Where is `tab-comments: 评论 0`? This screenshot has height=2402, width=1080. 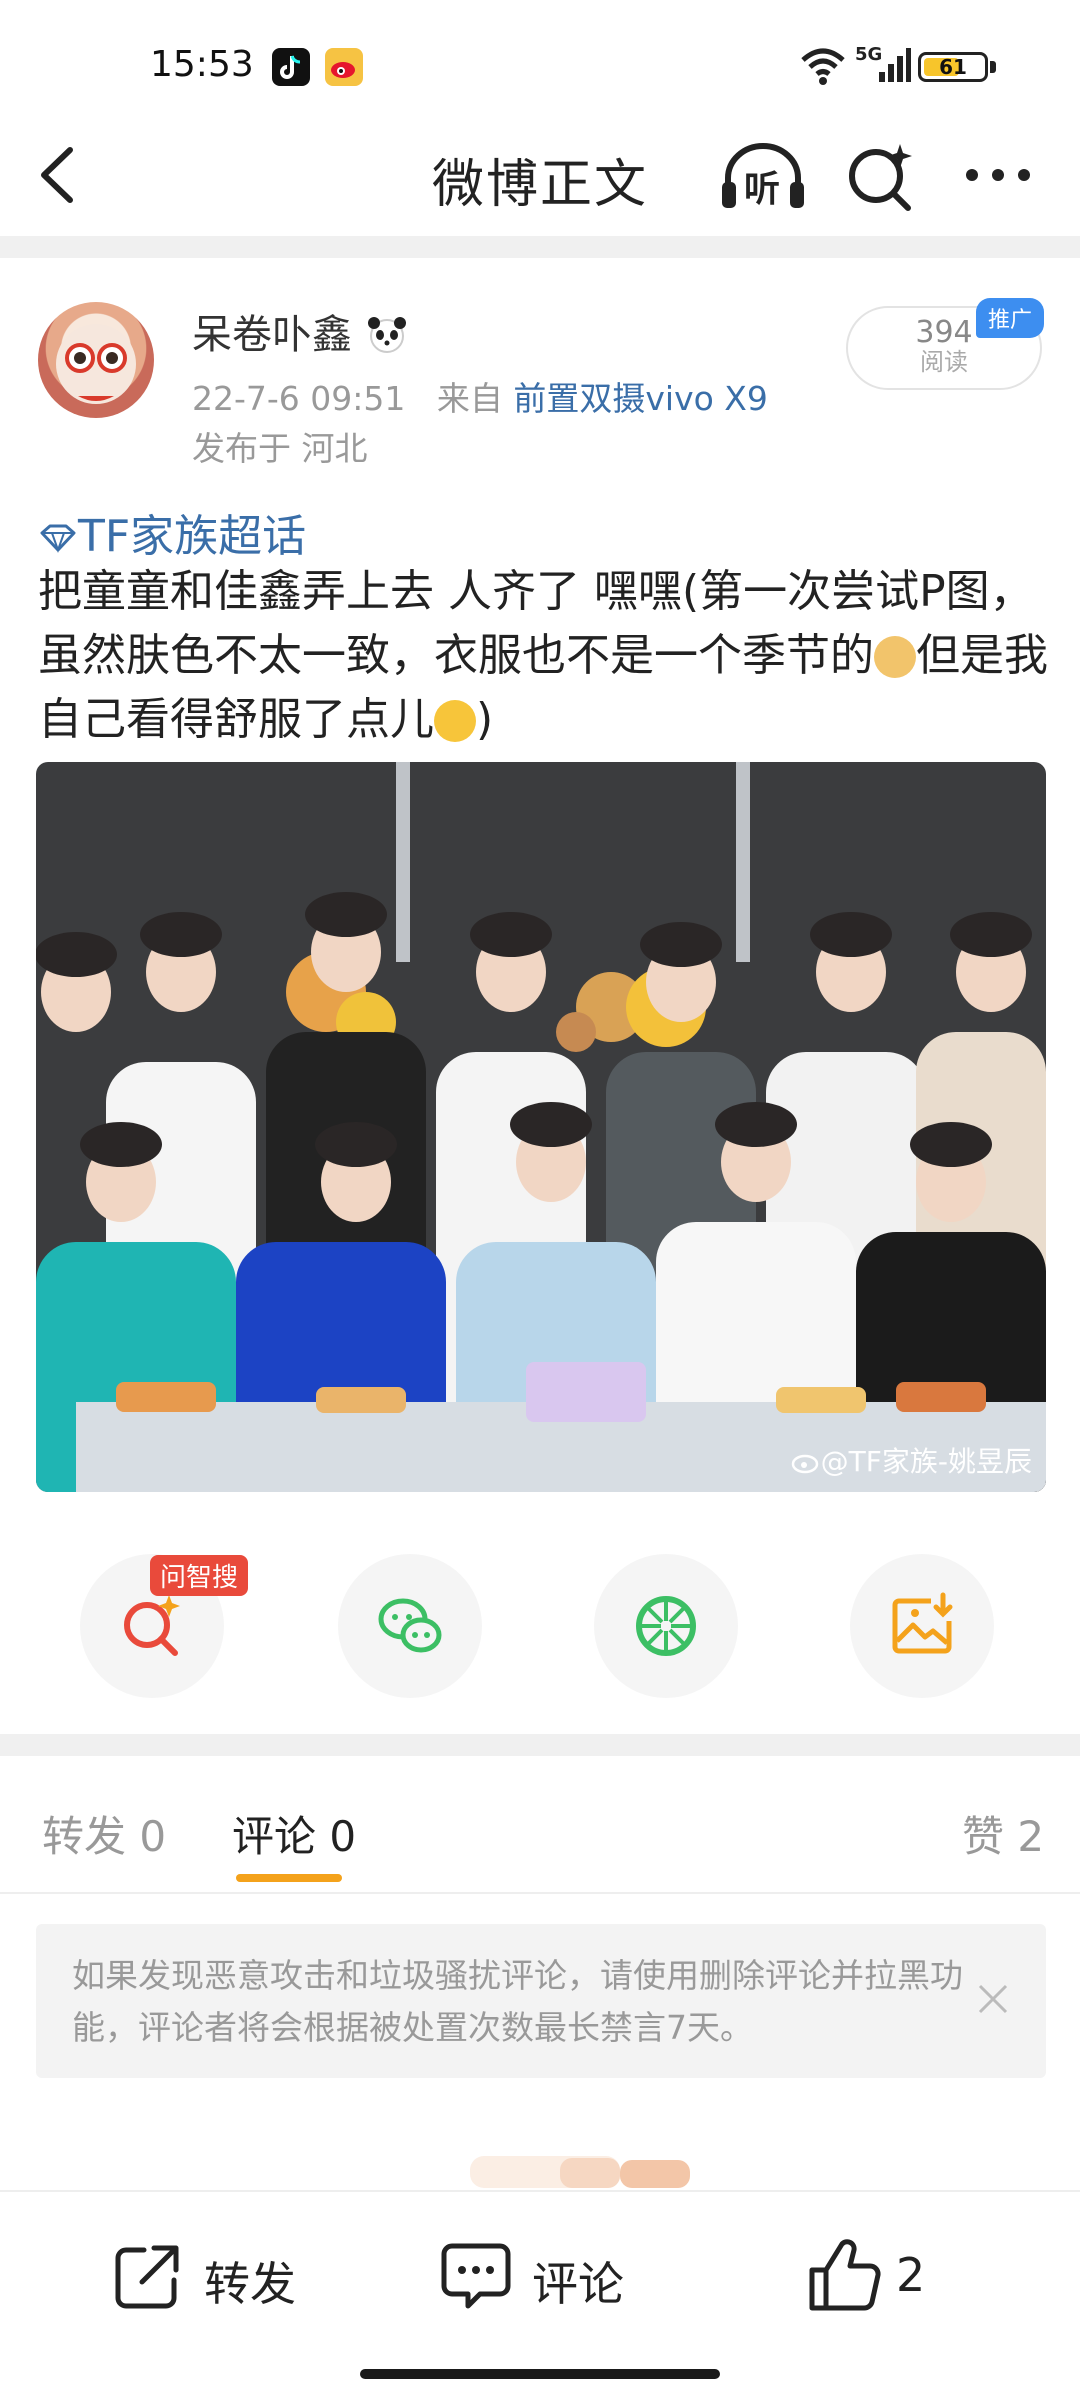 tab-comments: 评论 0 is located at coordinates (294, 1833).